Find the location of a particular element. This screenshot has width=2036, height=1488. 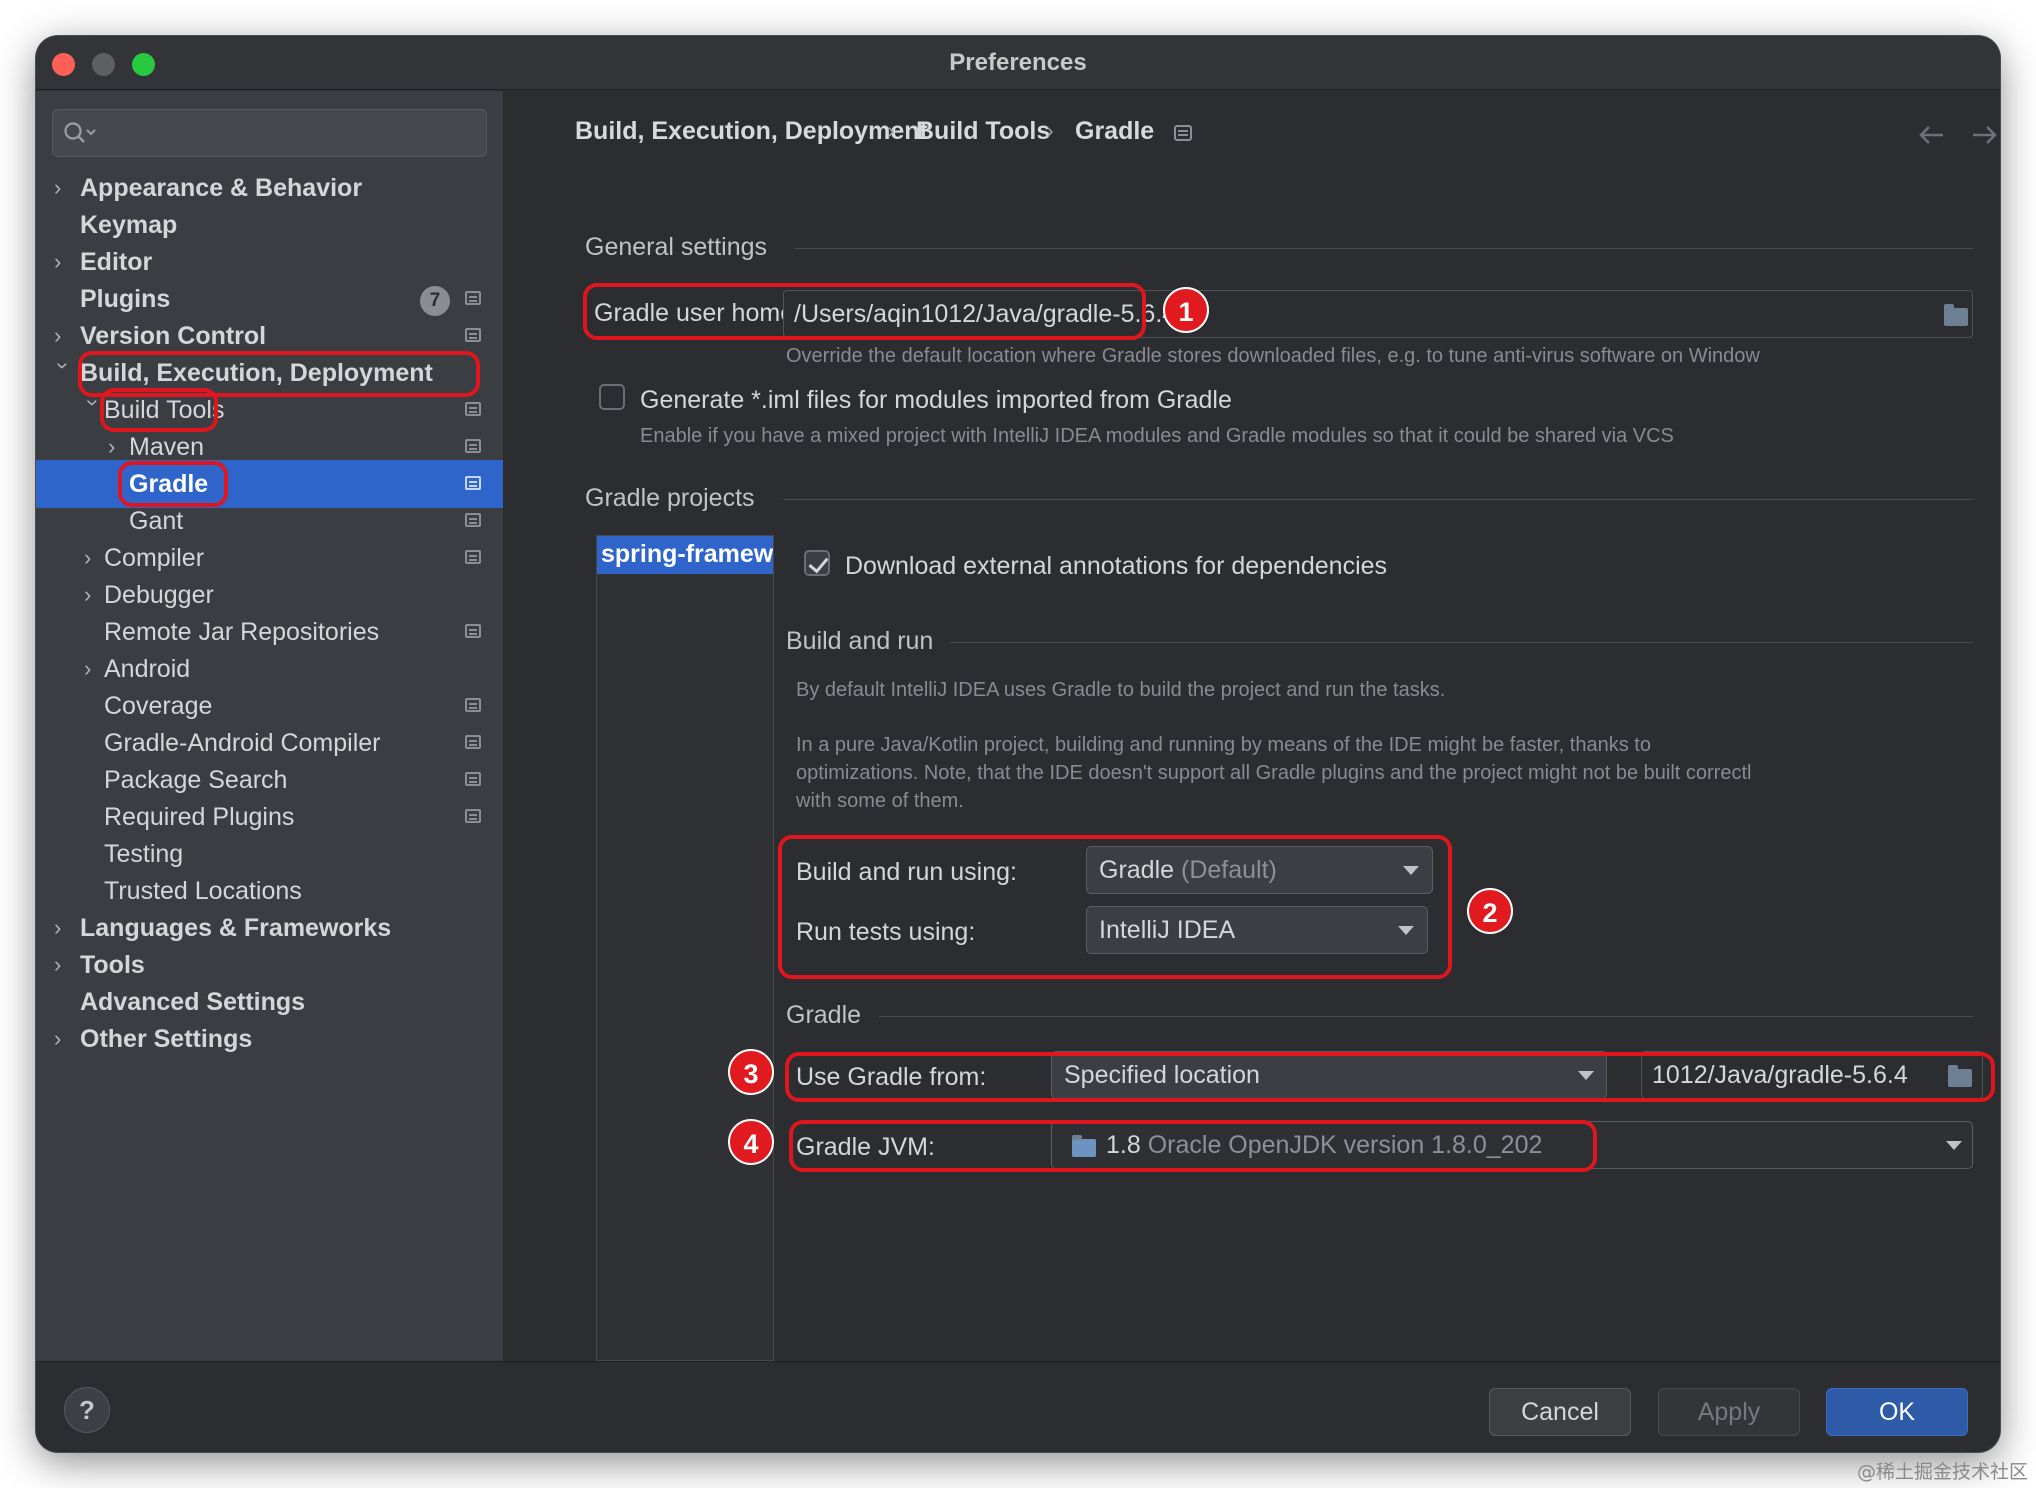

build-run-using-dropdown: Gradle (Default) is located at coordinates (1259, 870).